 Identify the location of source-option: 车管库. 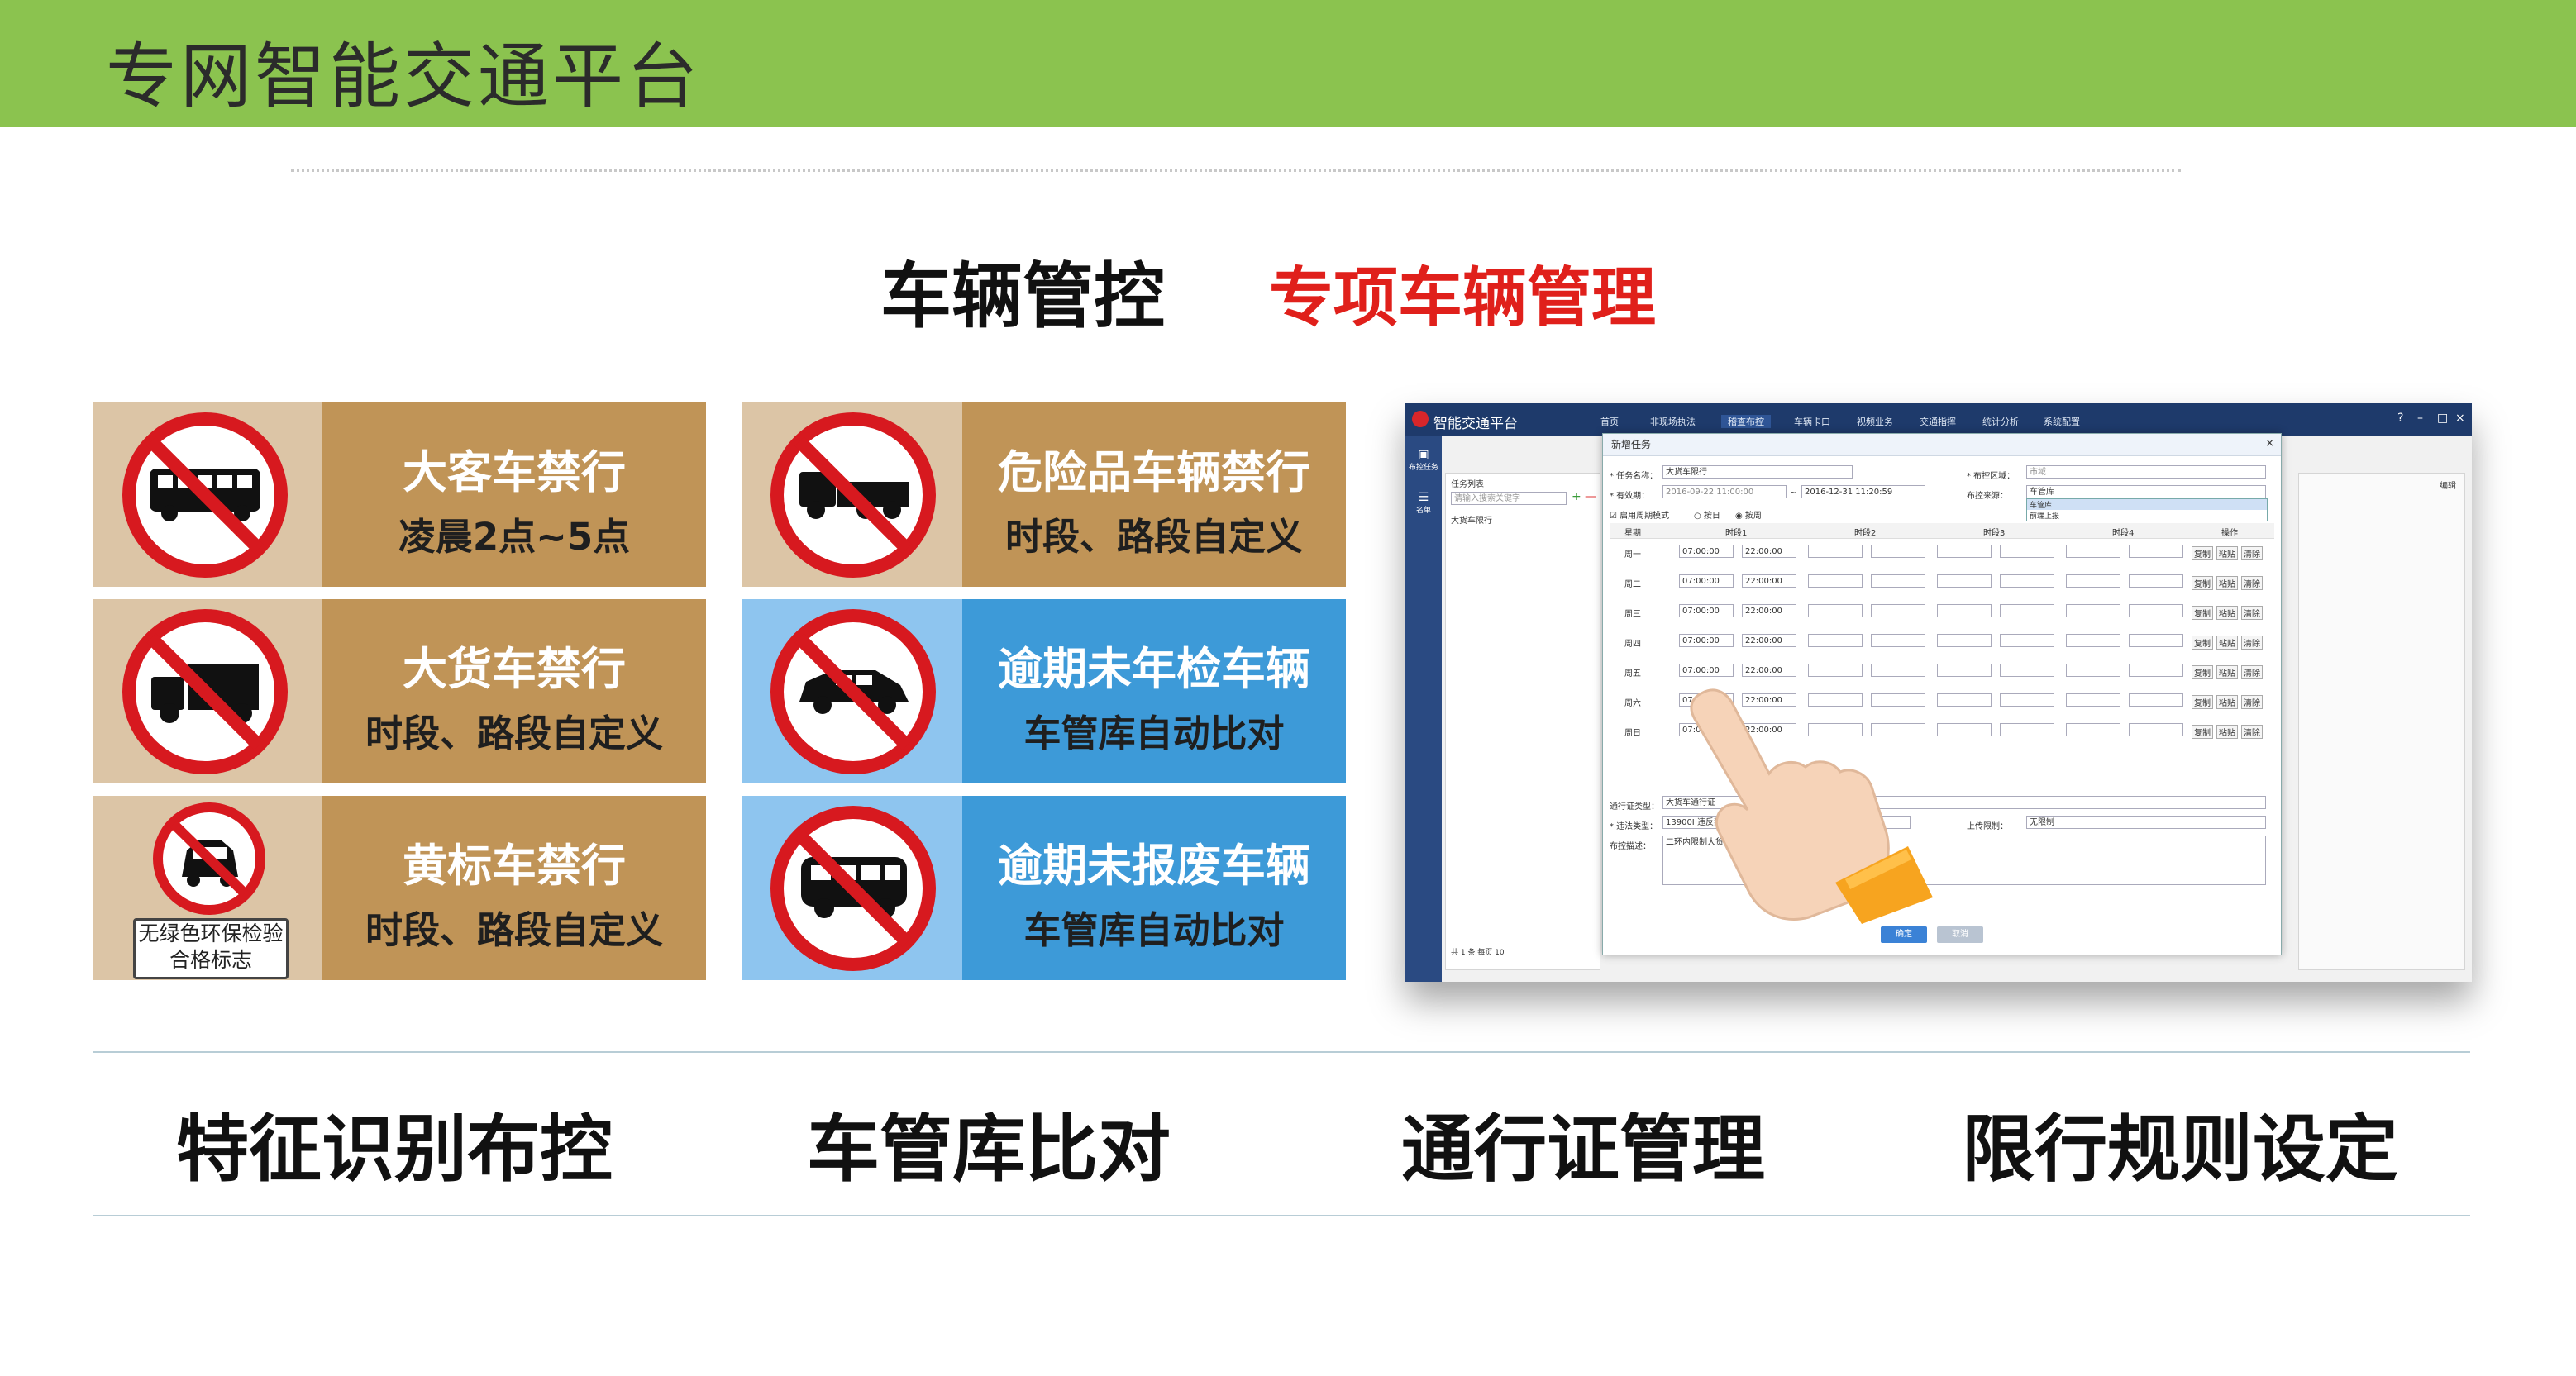
(2147, 504).